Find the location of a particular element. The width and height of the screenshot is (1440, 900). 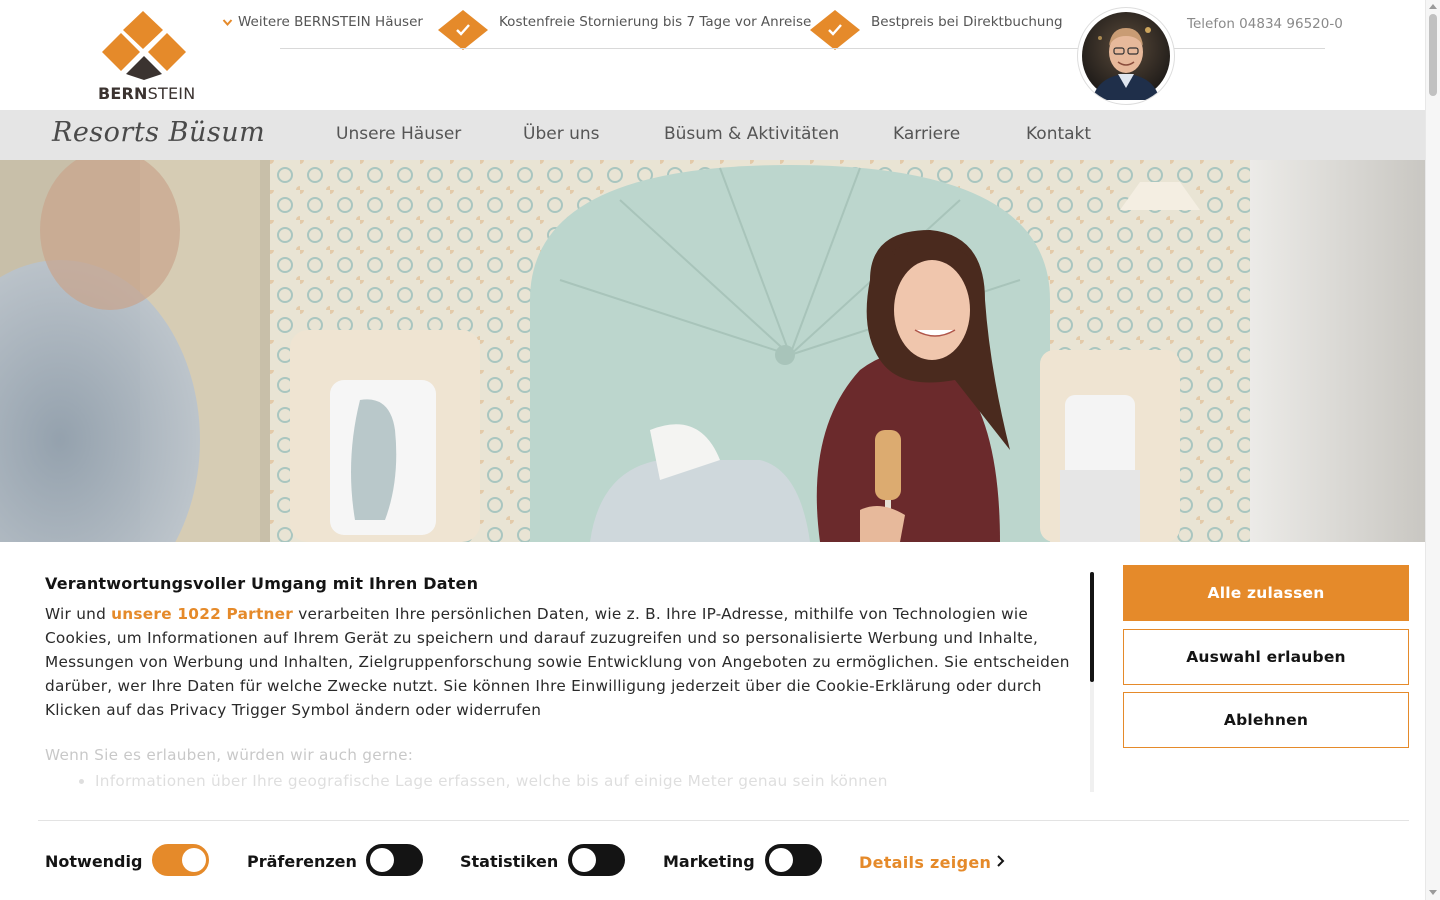

phone-number: Telefon 04834 96520-0 is located at coordinates (1265, 24).